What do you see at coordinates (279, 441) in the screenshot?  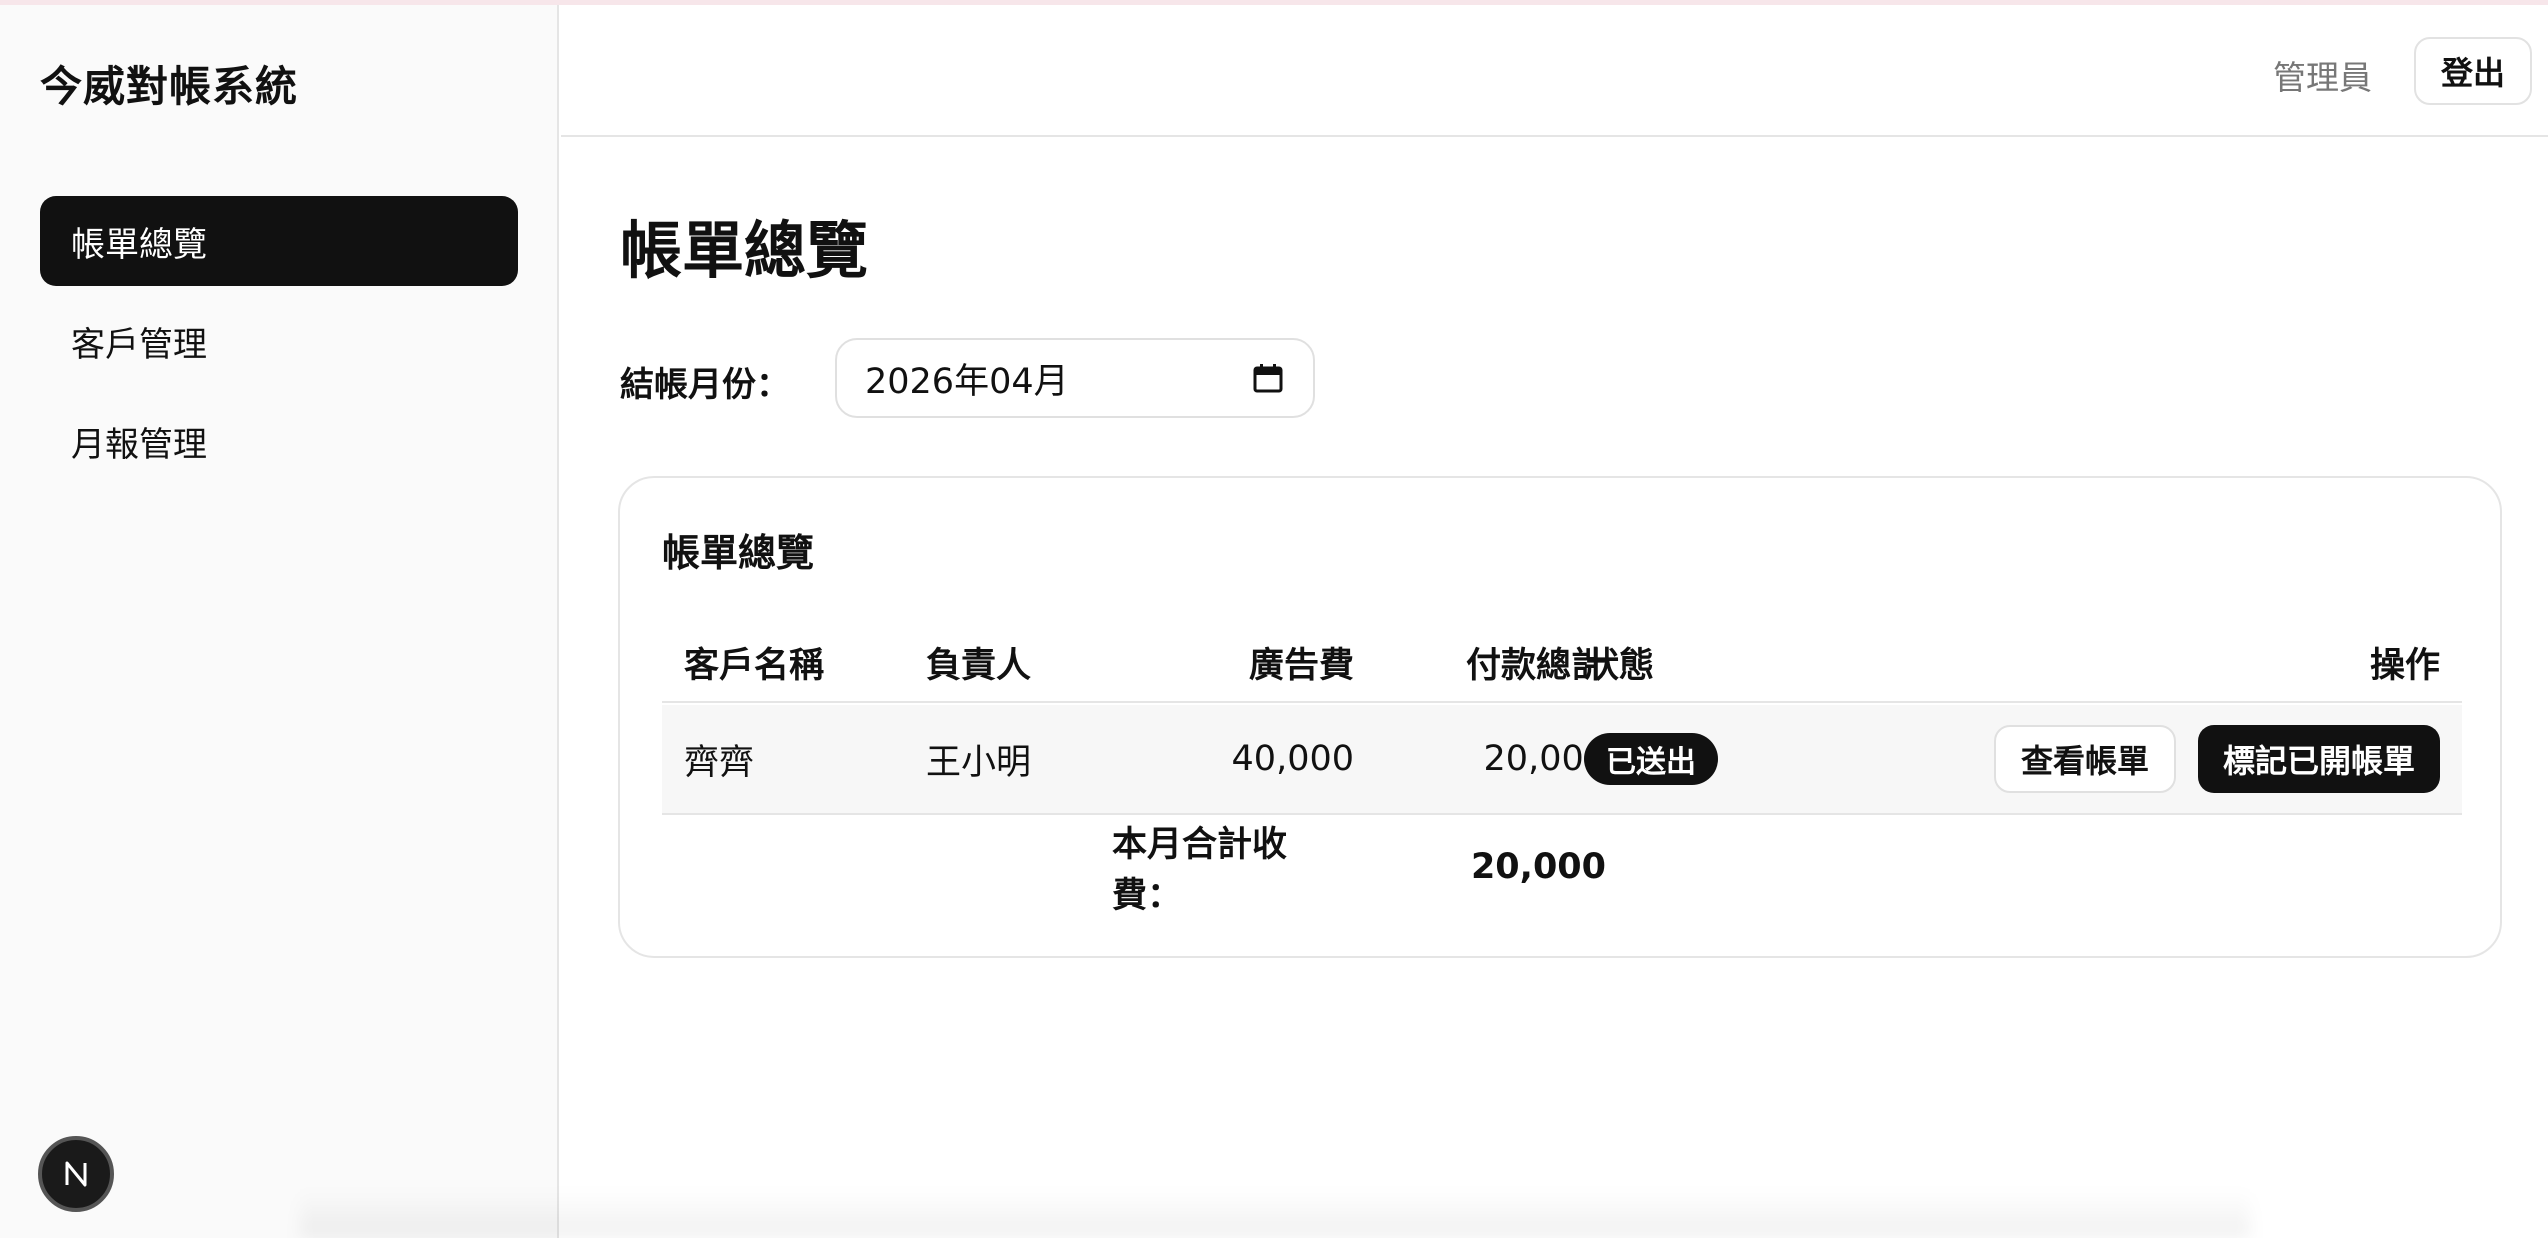 I see `sidebar-item-monthly-report: 月報管理` at bounding box center [279, 441].